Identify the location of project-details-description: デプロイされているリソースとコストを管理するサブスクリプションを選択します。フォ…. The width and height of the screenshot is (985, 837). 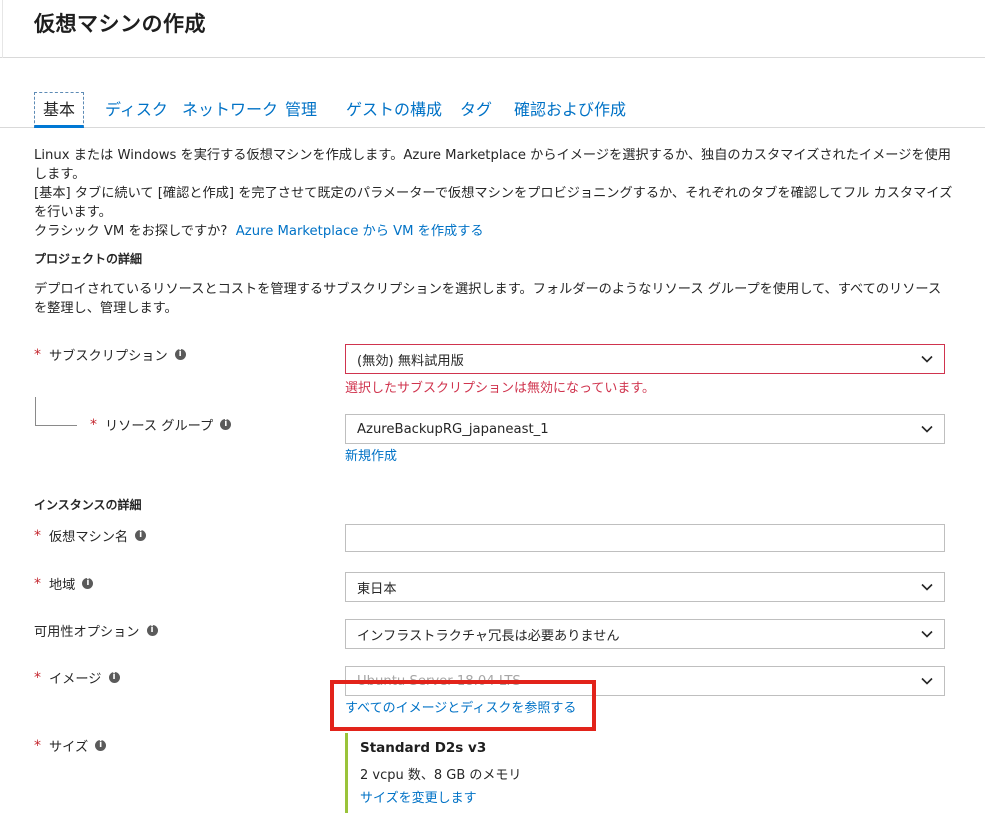
(488, 299).